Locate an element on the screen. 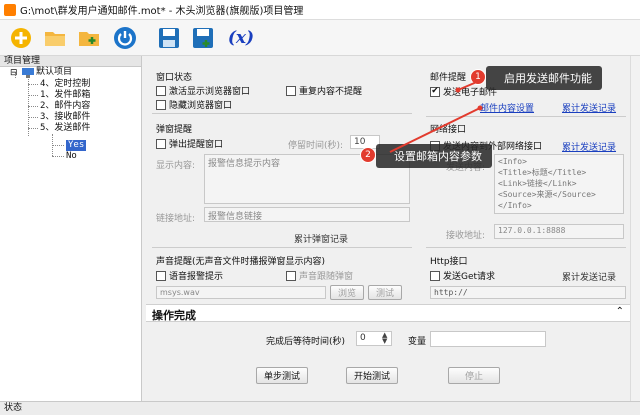 The image size is (640, 415). tree-collapse-toggle: ⊟ is located at coordinates (14, 73).